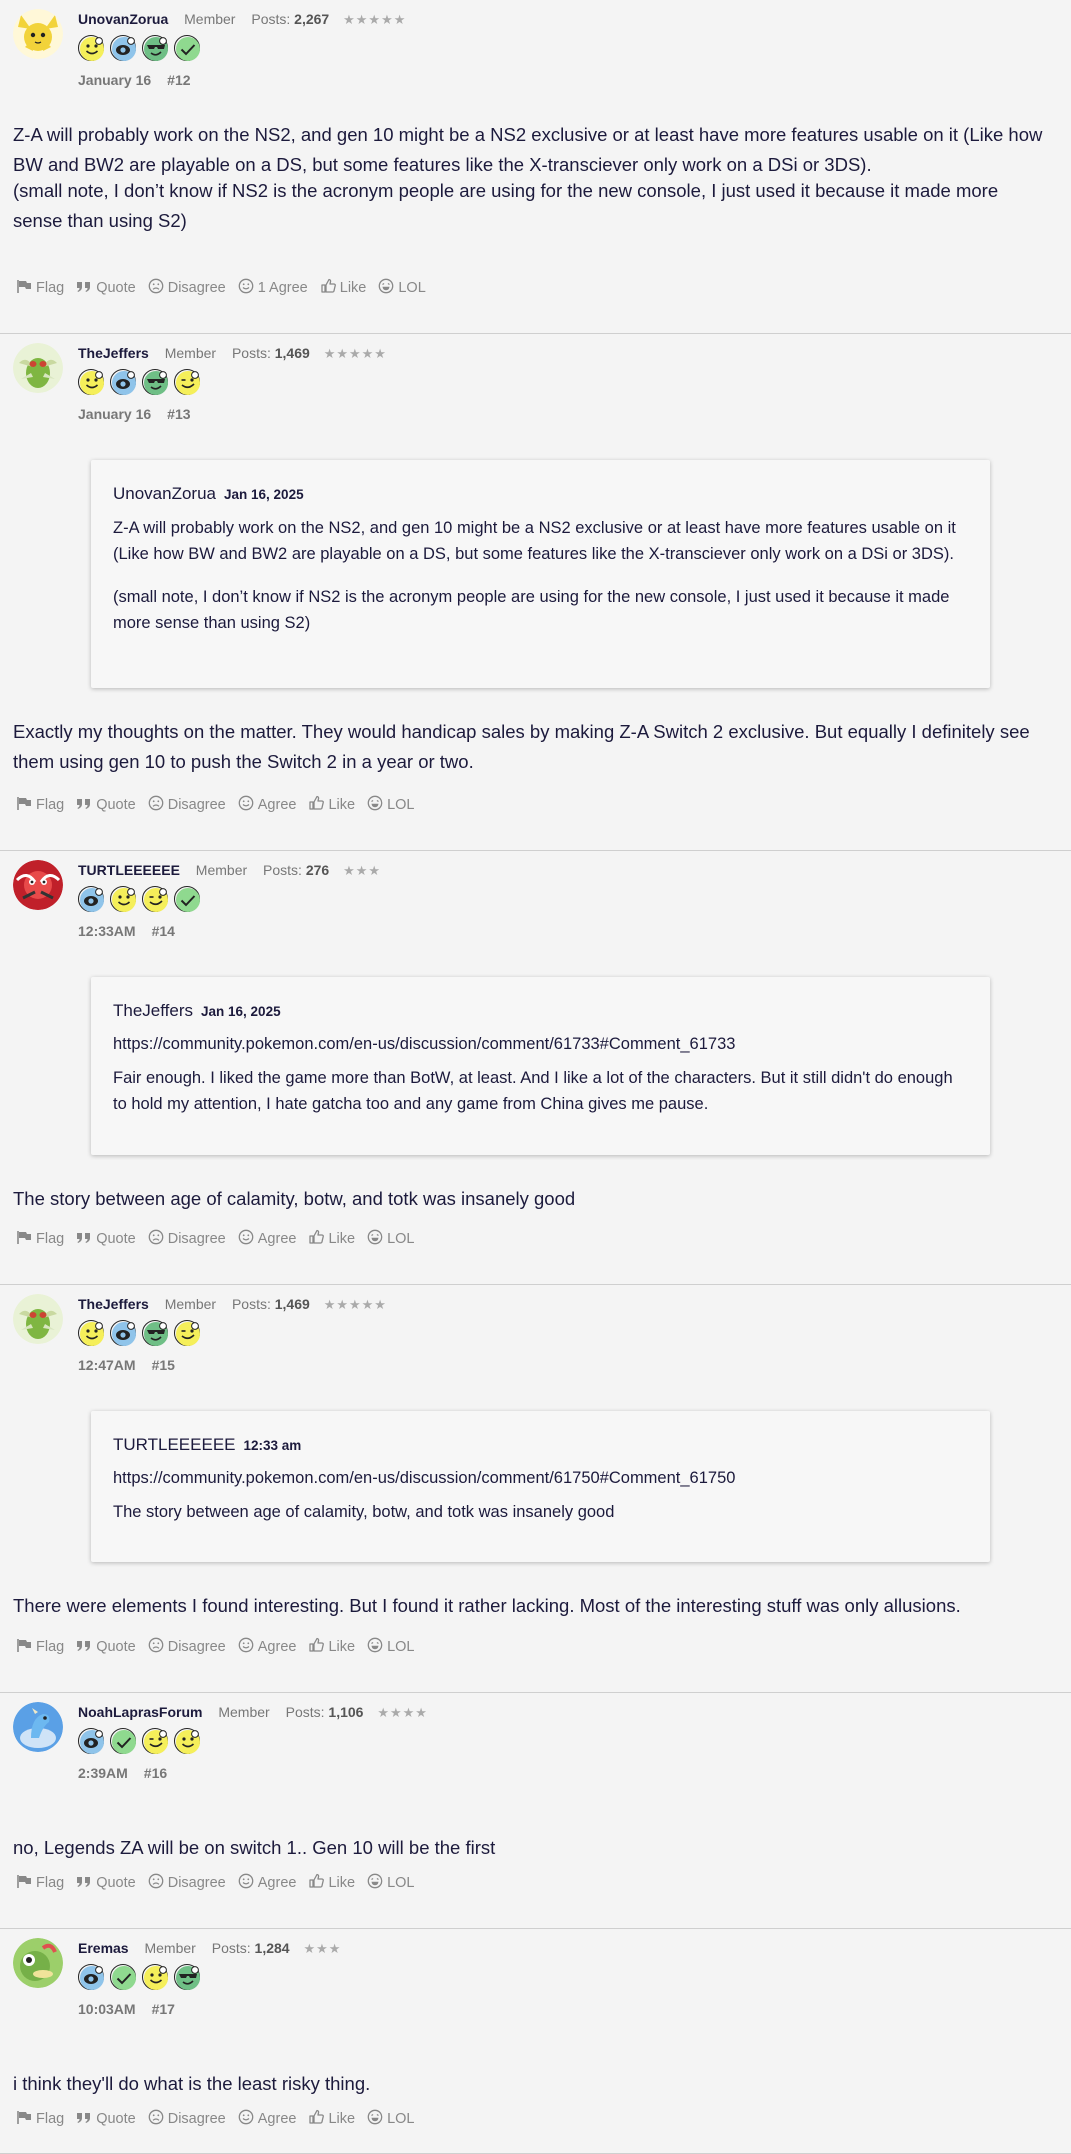 The width and height of the screenshot is (1071, 2154). I want to click on quote-author: UnovanZorua, so click(164, 493).